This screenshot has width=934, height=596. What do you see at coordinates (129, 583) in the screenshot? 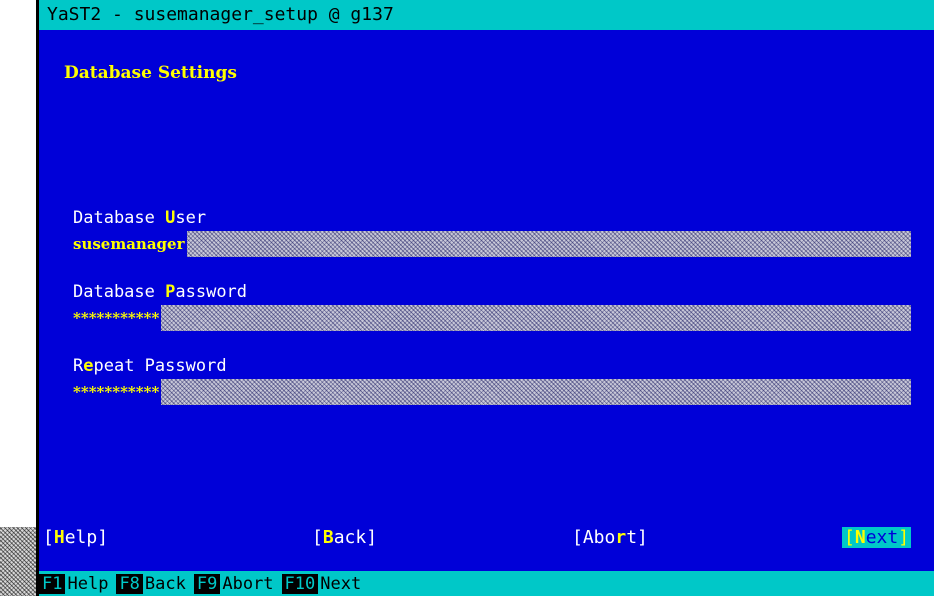
I see `fkey-key: F8` at bounding box center [129, 583].